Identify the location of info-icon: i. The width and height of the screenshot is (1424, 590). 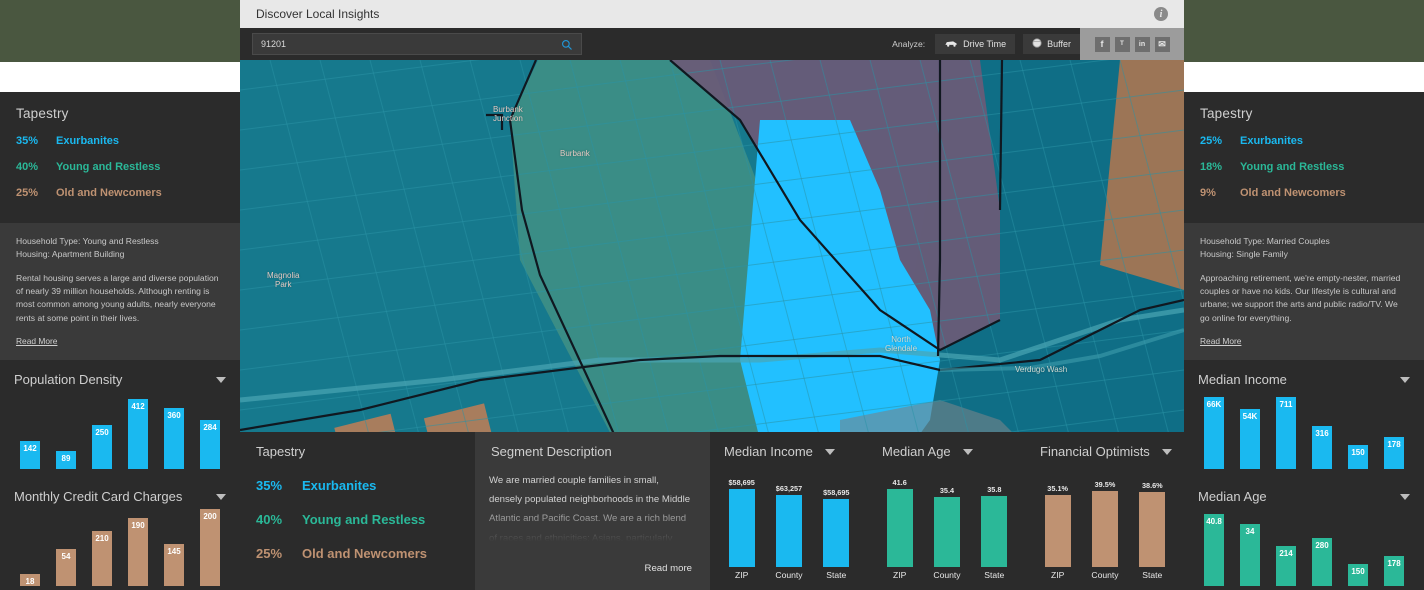
(1161, 14).